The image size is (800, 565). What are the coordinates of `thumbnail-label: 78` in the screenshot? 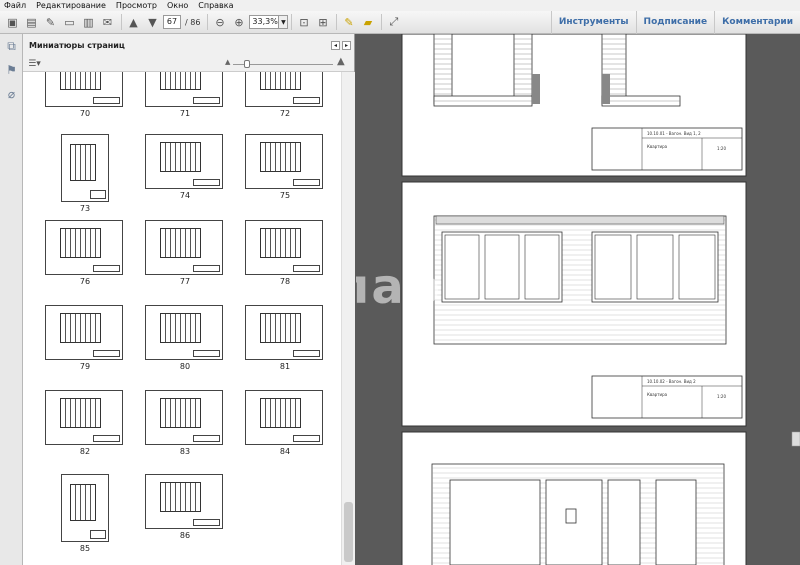 It's located at (285, 281).